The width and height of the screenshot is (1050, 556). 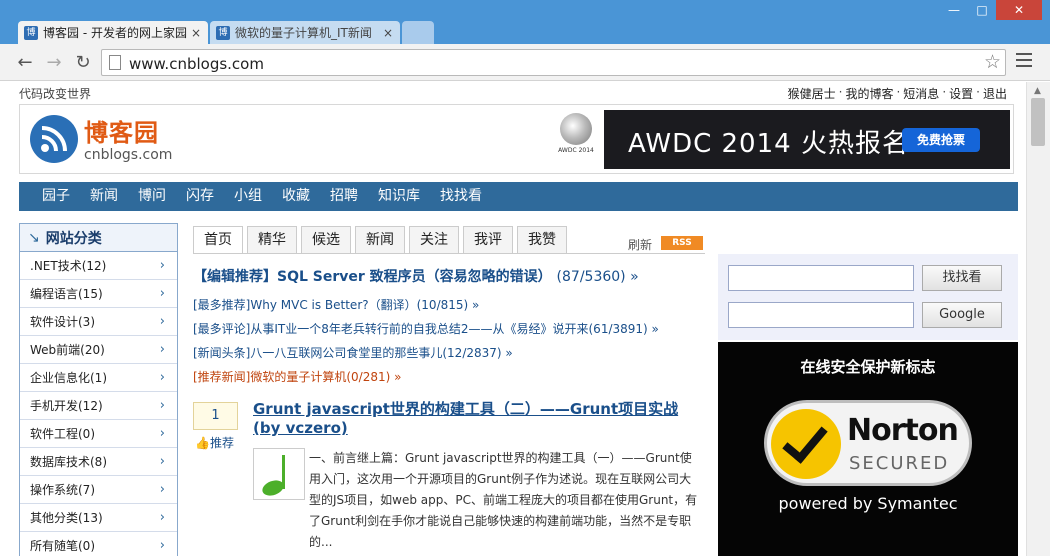 What do you see at coordinates (961, 93) in the screenshot?
I see `user-link-settings: 设置` at bounding box center [961, 93].